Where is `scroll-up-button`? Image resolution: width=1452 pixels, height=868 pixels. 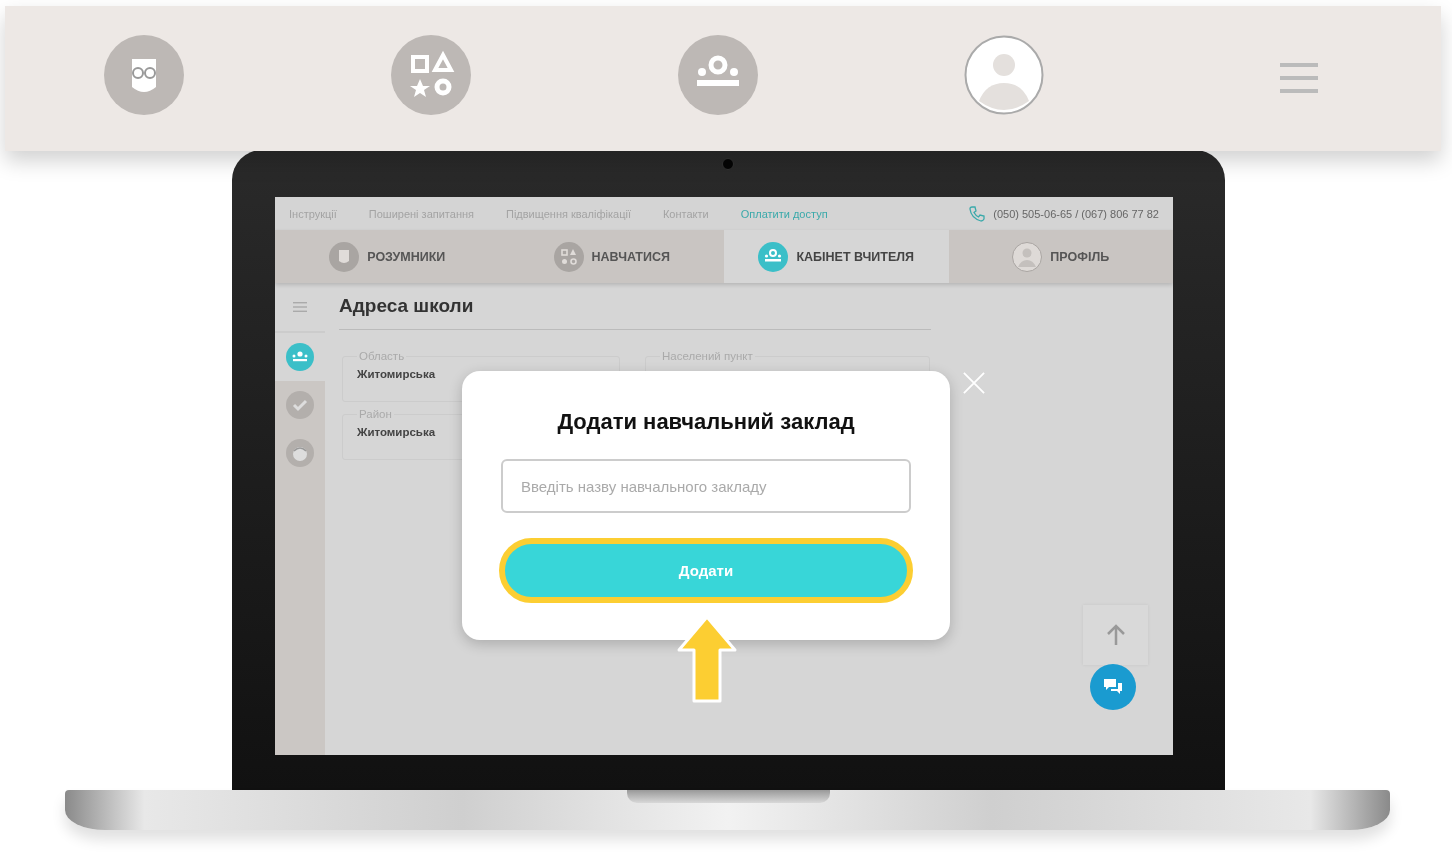
scroll-up-button is located at coordinates (1115, 635).